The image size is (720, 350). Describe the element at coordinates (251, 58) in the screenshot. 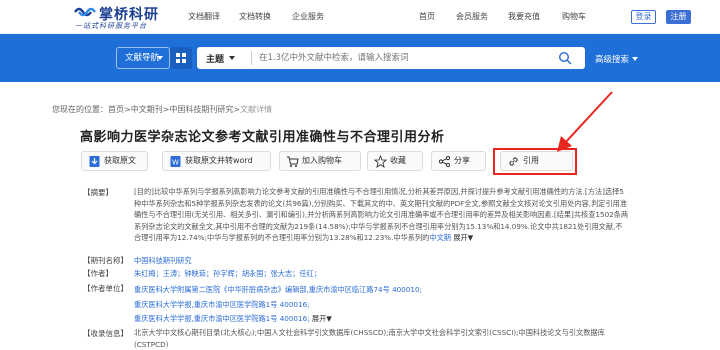

I see `divider` at that location.